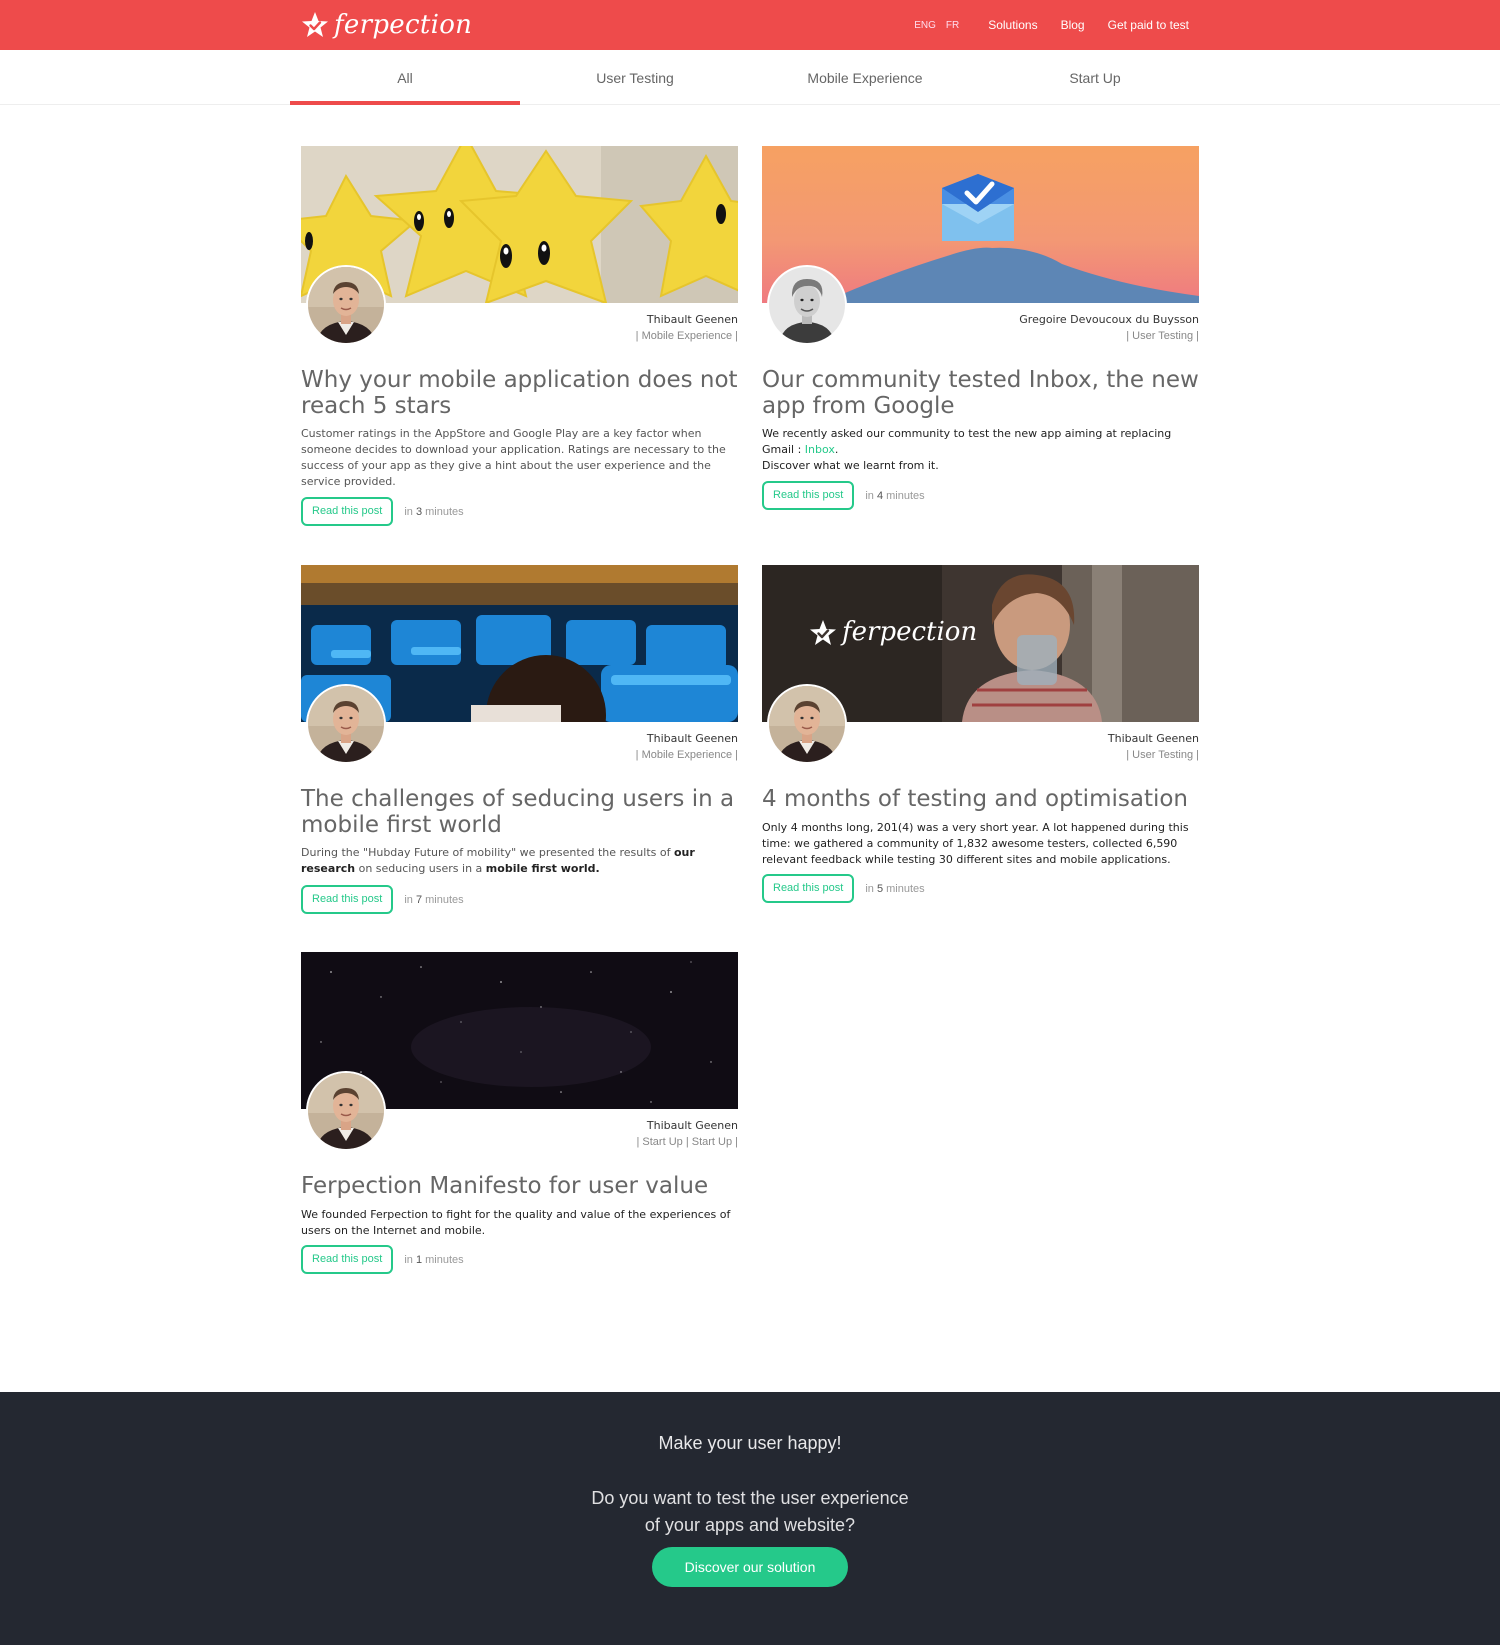 The height and width of the screenshot is (1645, 1500). I want to click on author-name: Gregoire Devoucoux du Buysson, so click(1109, 319).